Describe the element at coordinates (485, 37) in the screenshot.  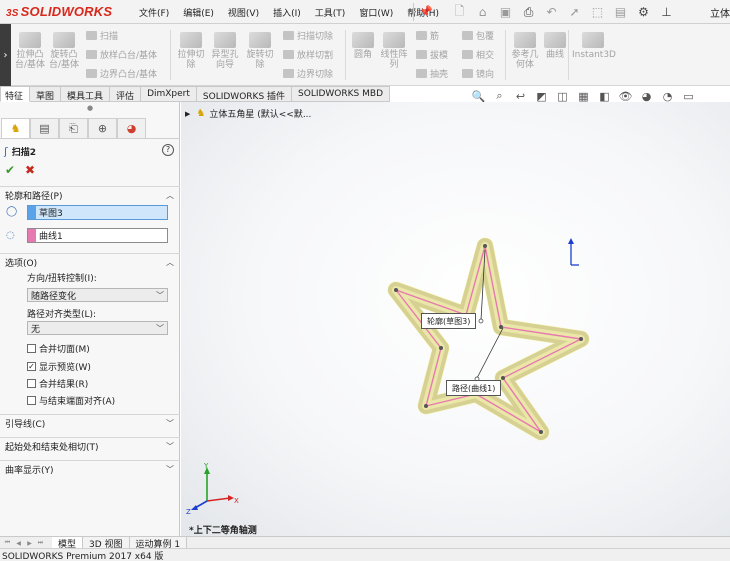
I see `wrap-label: 包覆` at that location.